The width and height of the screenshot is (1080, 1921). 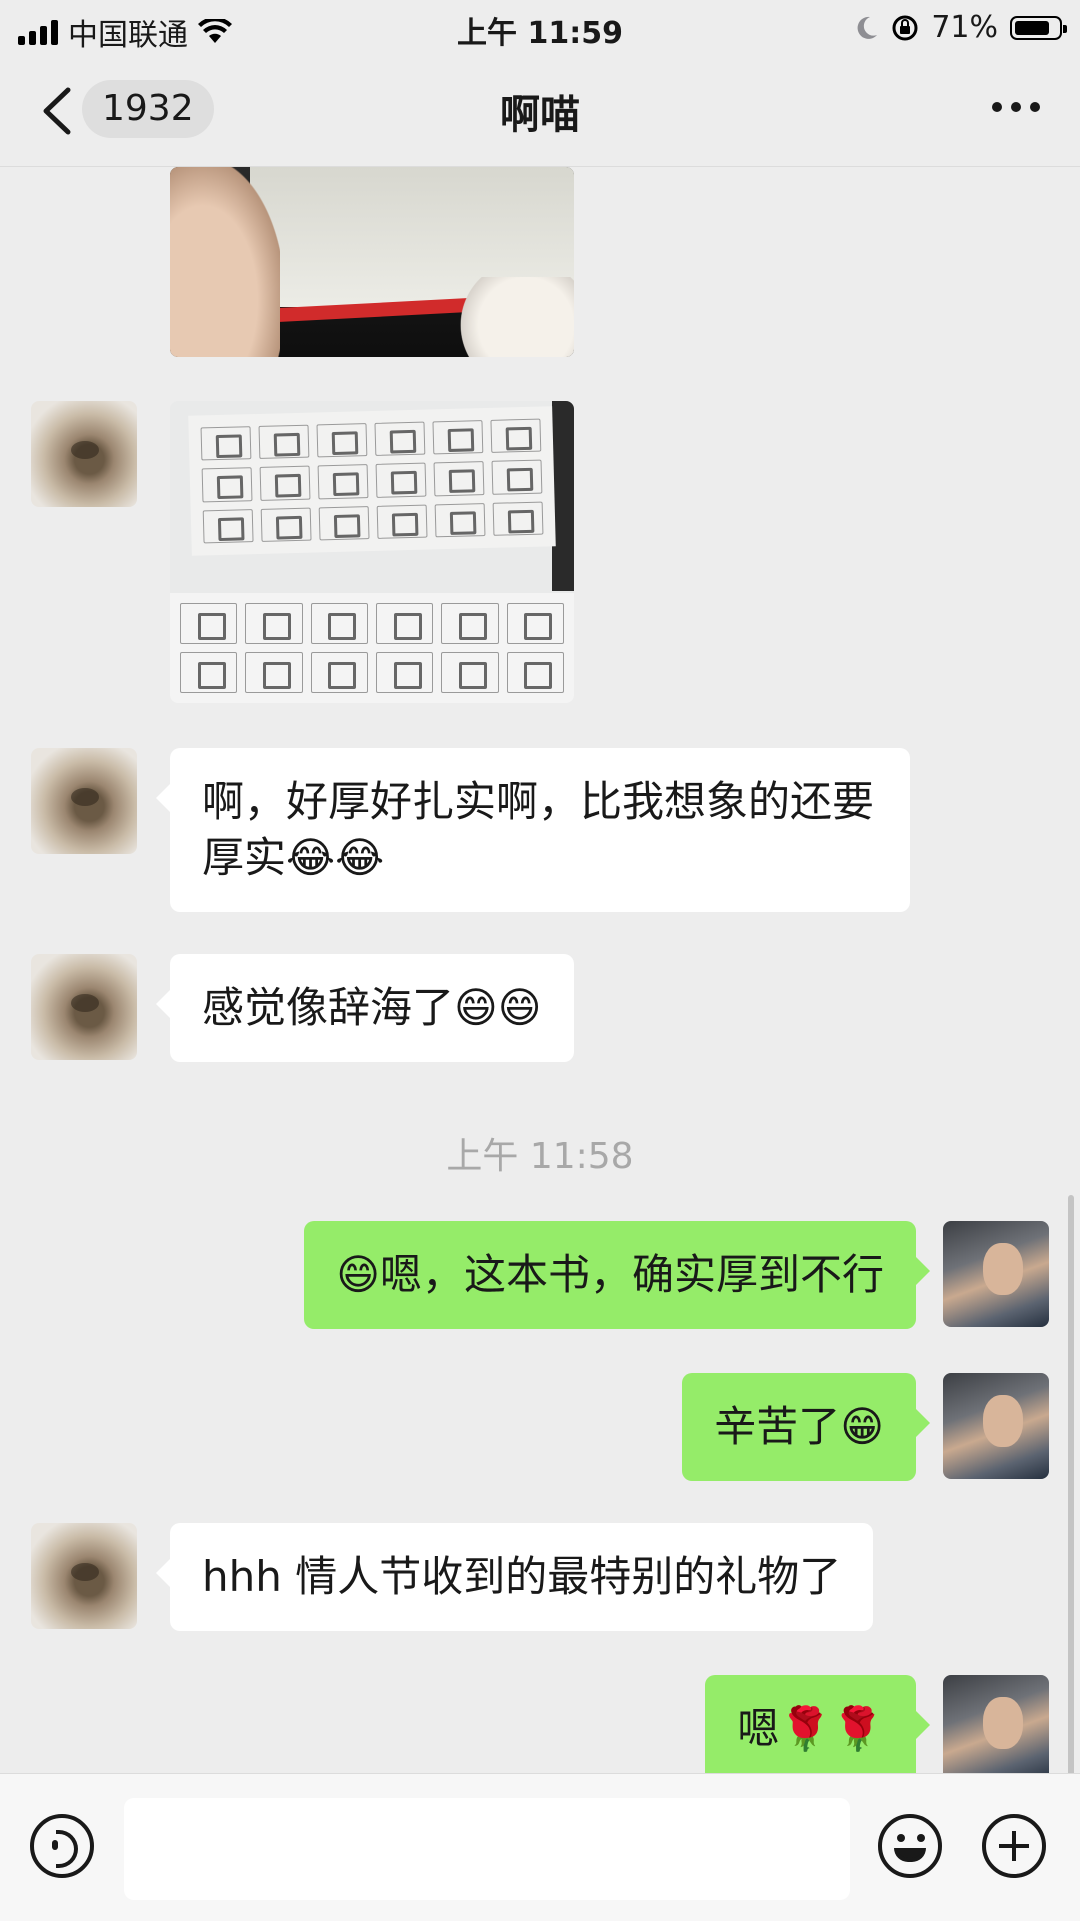 I want to click on input-bar, so click(x=540, y=1847).